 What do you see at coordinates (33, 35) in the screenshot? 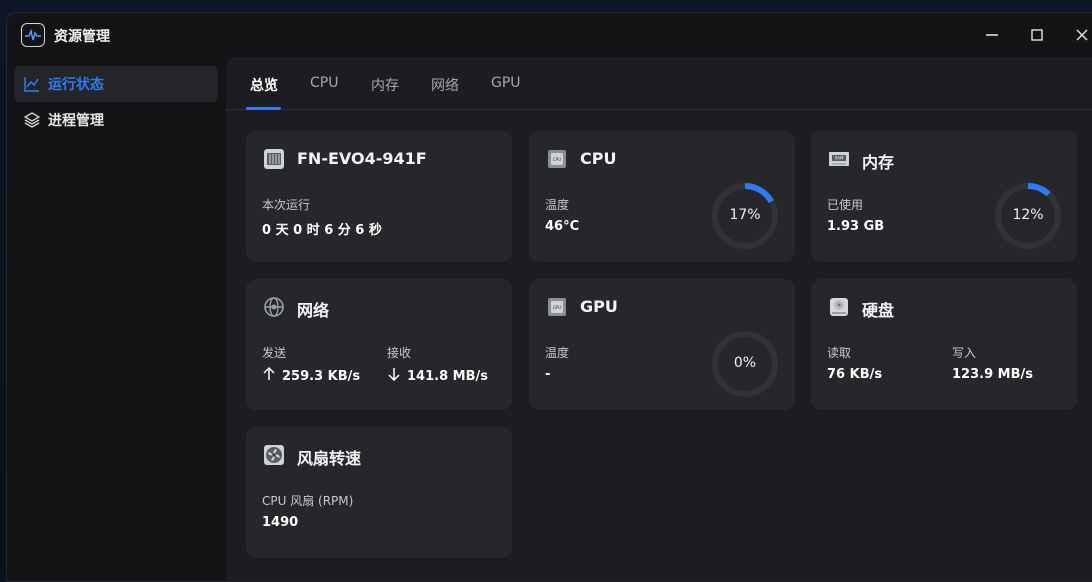
I see `pulse-chart-icon` at bounding box center [33, 35].